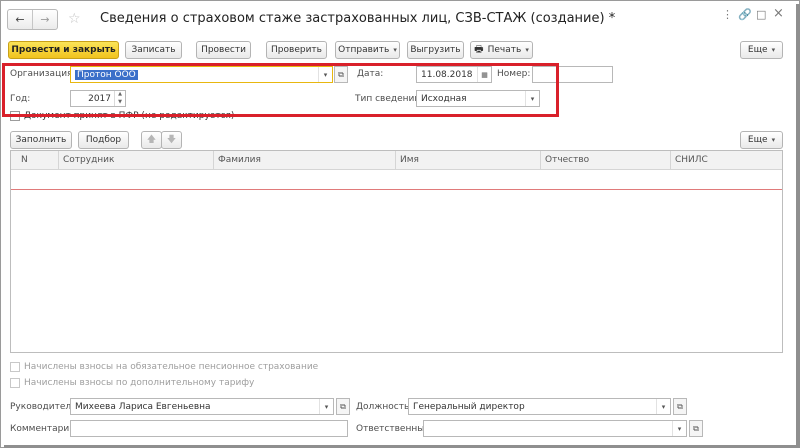  Describe the element at coordinates (209, 428) in the screenshot. I see `comment-field` at that location.